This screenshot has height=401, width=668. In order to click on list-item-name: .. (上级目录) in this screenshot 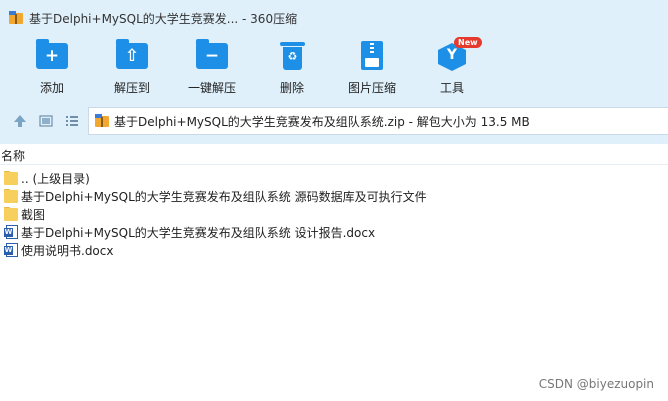, I will do `click(55, 178)`.